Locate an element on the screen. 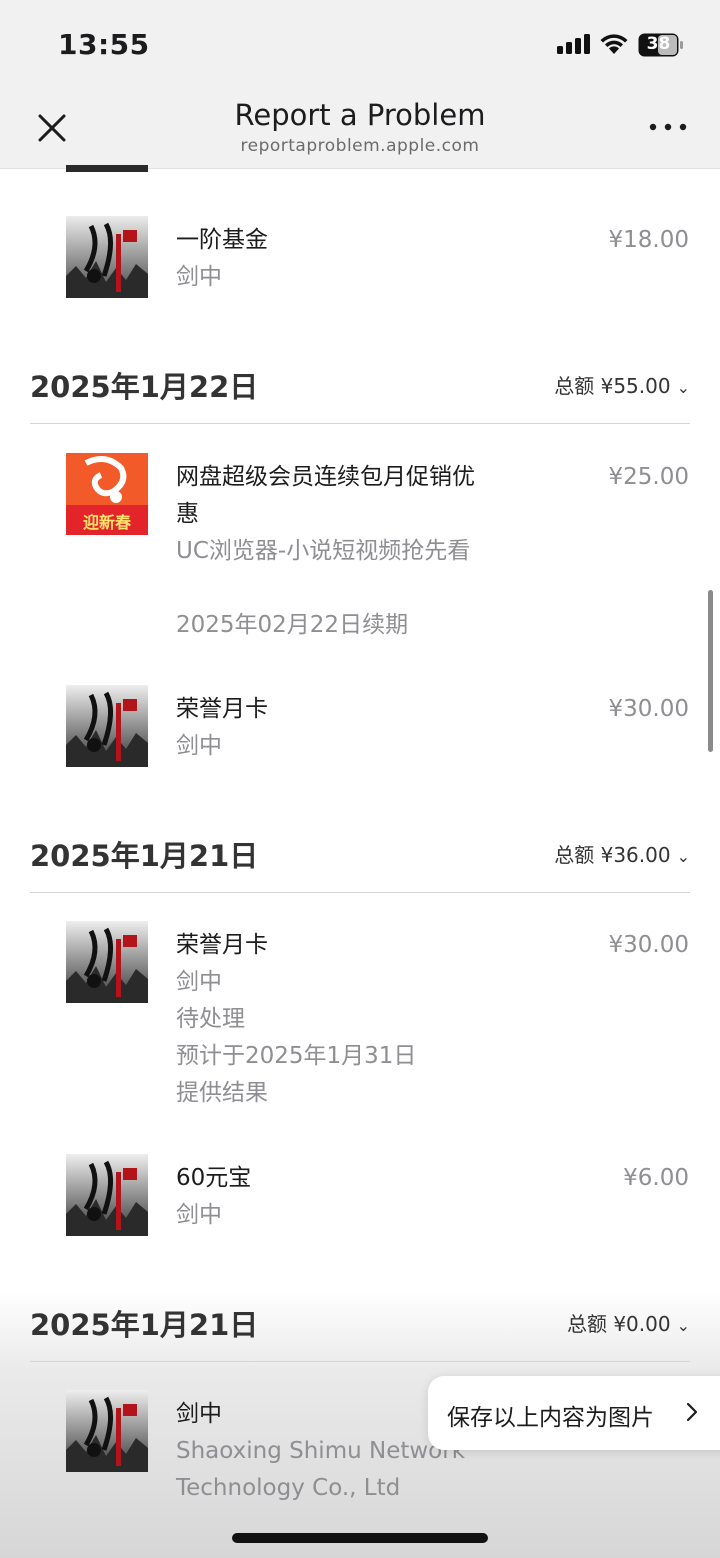 The height and width of the screenshot is (1558, 720). item-name: 60元宝 is located at coordinates (214, 1178).